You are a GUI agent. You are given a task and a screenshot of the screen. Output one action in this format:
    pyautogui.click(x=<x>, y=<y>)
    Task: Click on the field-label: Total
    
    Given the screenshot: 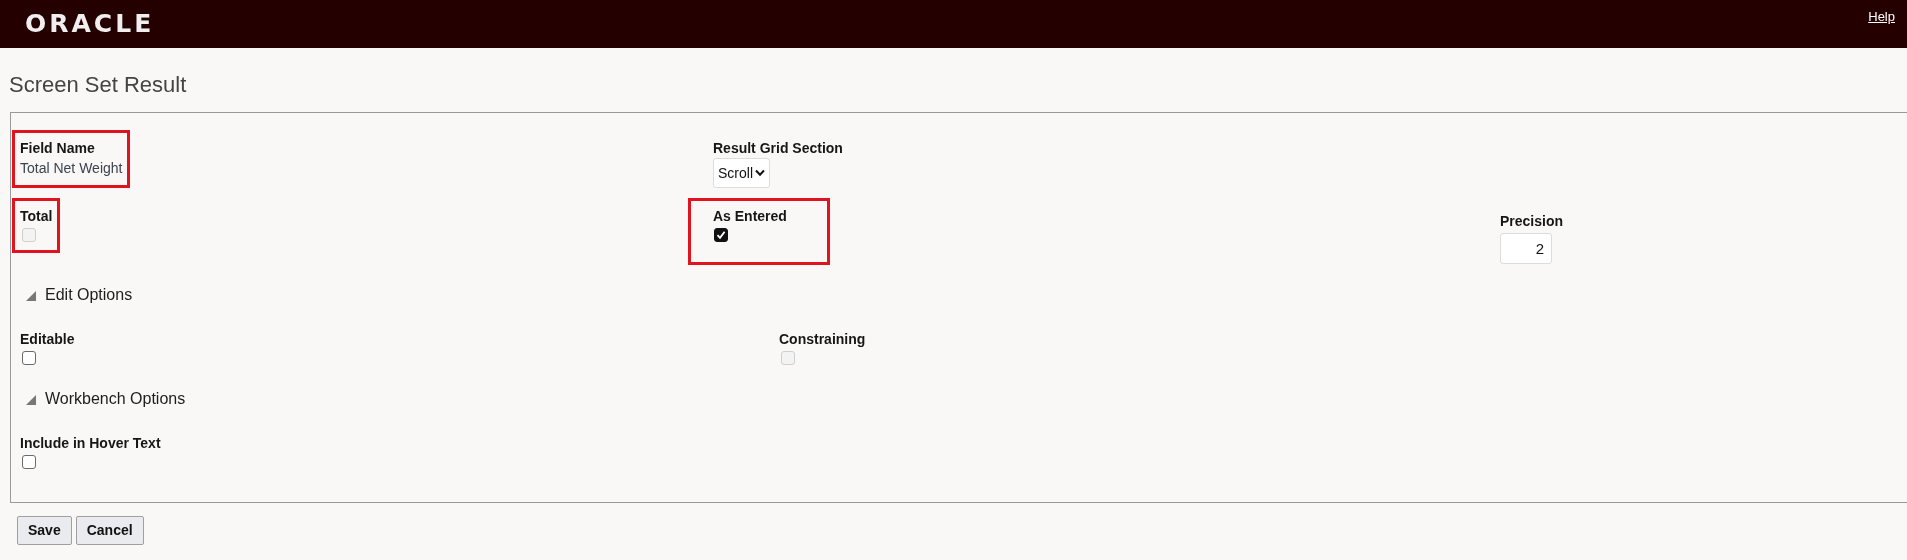 What is the action you would take?
    pyautogui.click(x=36, y=216)
    